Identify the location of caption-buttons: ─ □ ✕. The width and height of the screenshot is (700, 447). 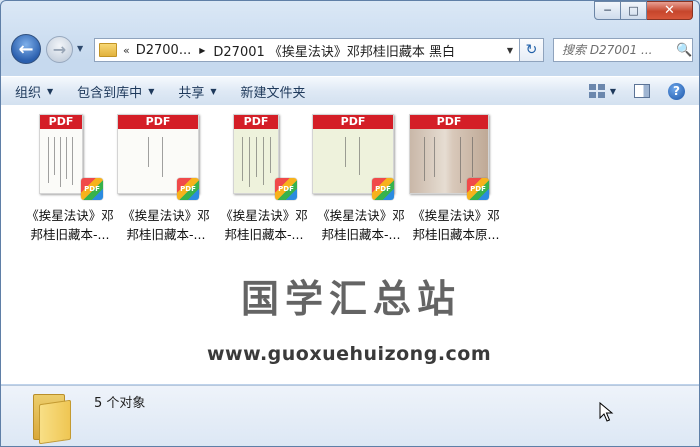
(643, 10).